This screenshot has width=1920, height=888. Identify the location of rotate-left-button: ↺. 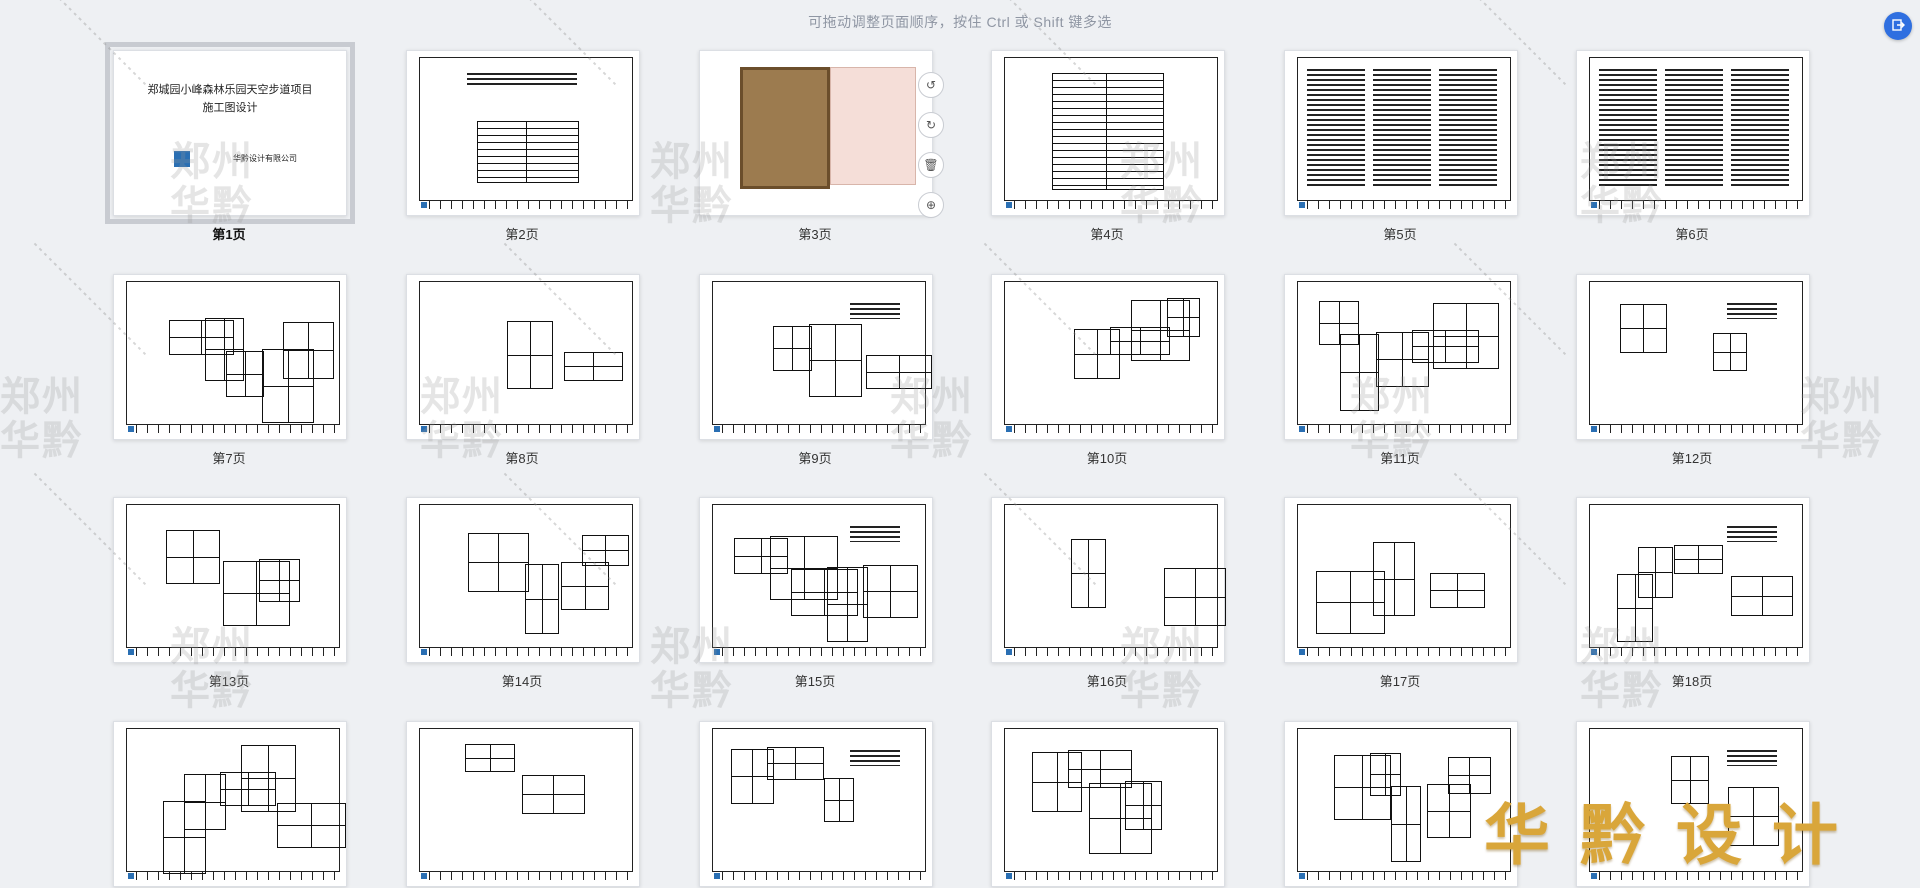
(931, 85).